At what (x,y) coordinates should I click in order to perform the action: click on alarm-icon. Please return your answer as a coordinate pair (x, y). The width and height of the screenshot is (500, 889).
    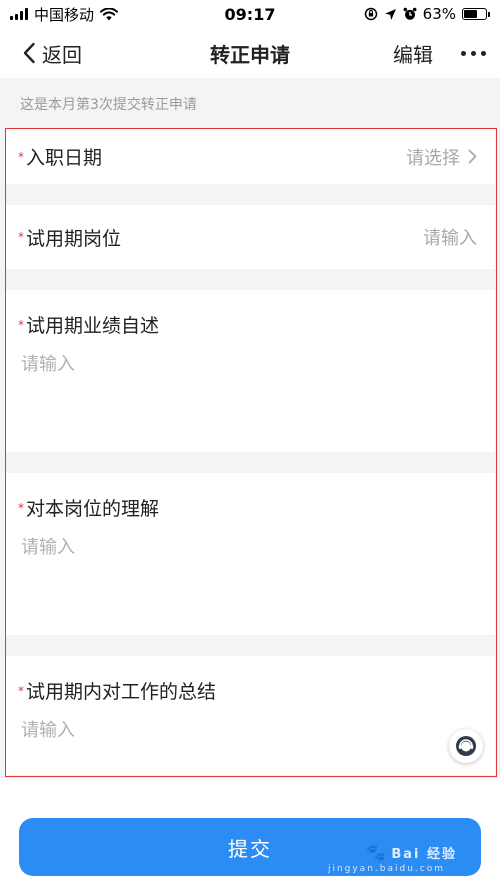
    Looking at the image, I should click on (410, 13).